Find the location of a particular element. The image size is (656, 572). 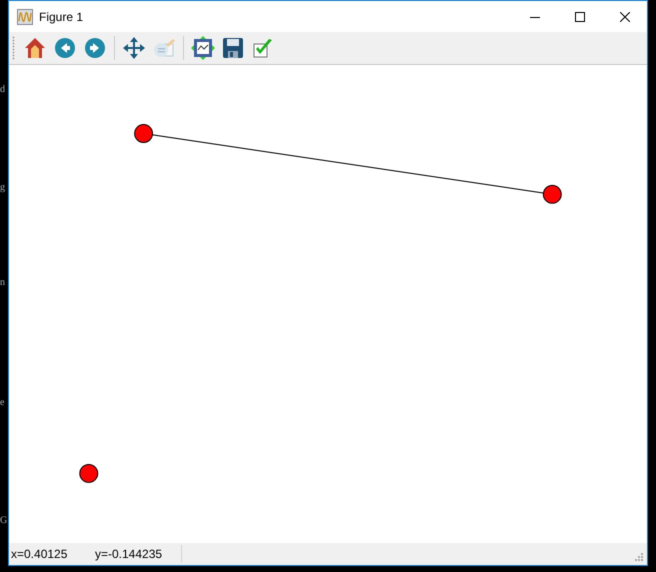

waveform-icon is located at coordinates (25, 16).